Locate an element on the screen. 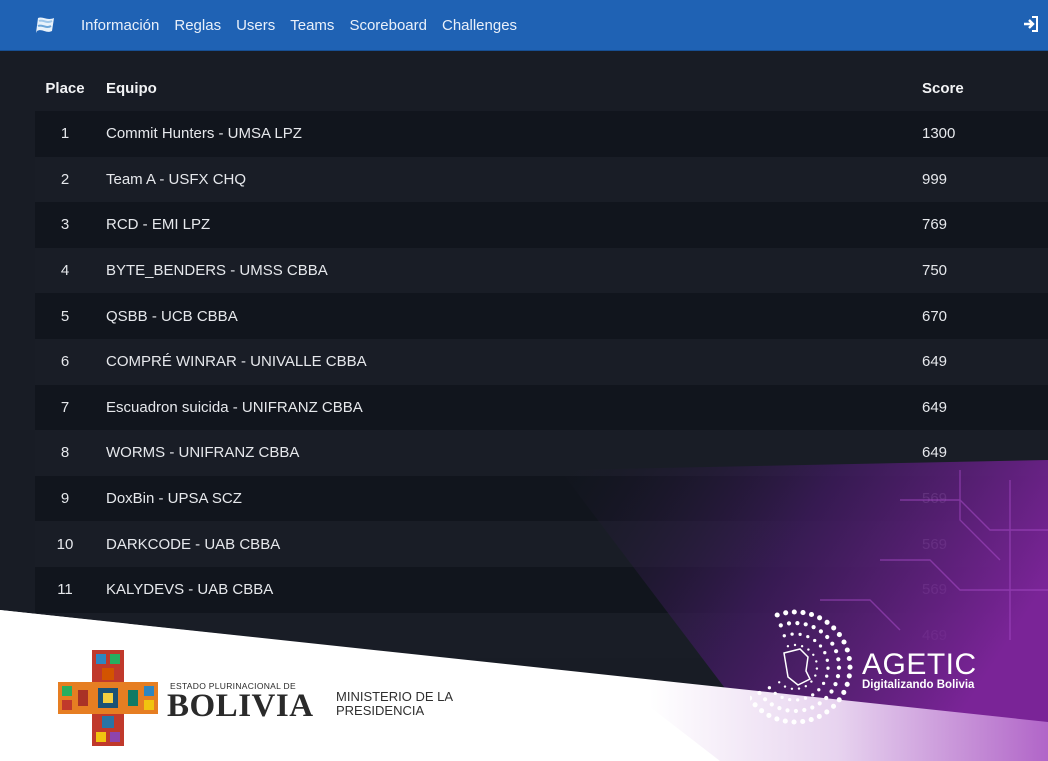 The height and width of the screenshot is (761, 1048). bolivia-map-icon is located at coordinates (797, 667).